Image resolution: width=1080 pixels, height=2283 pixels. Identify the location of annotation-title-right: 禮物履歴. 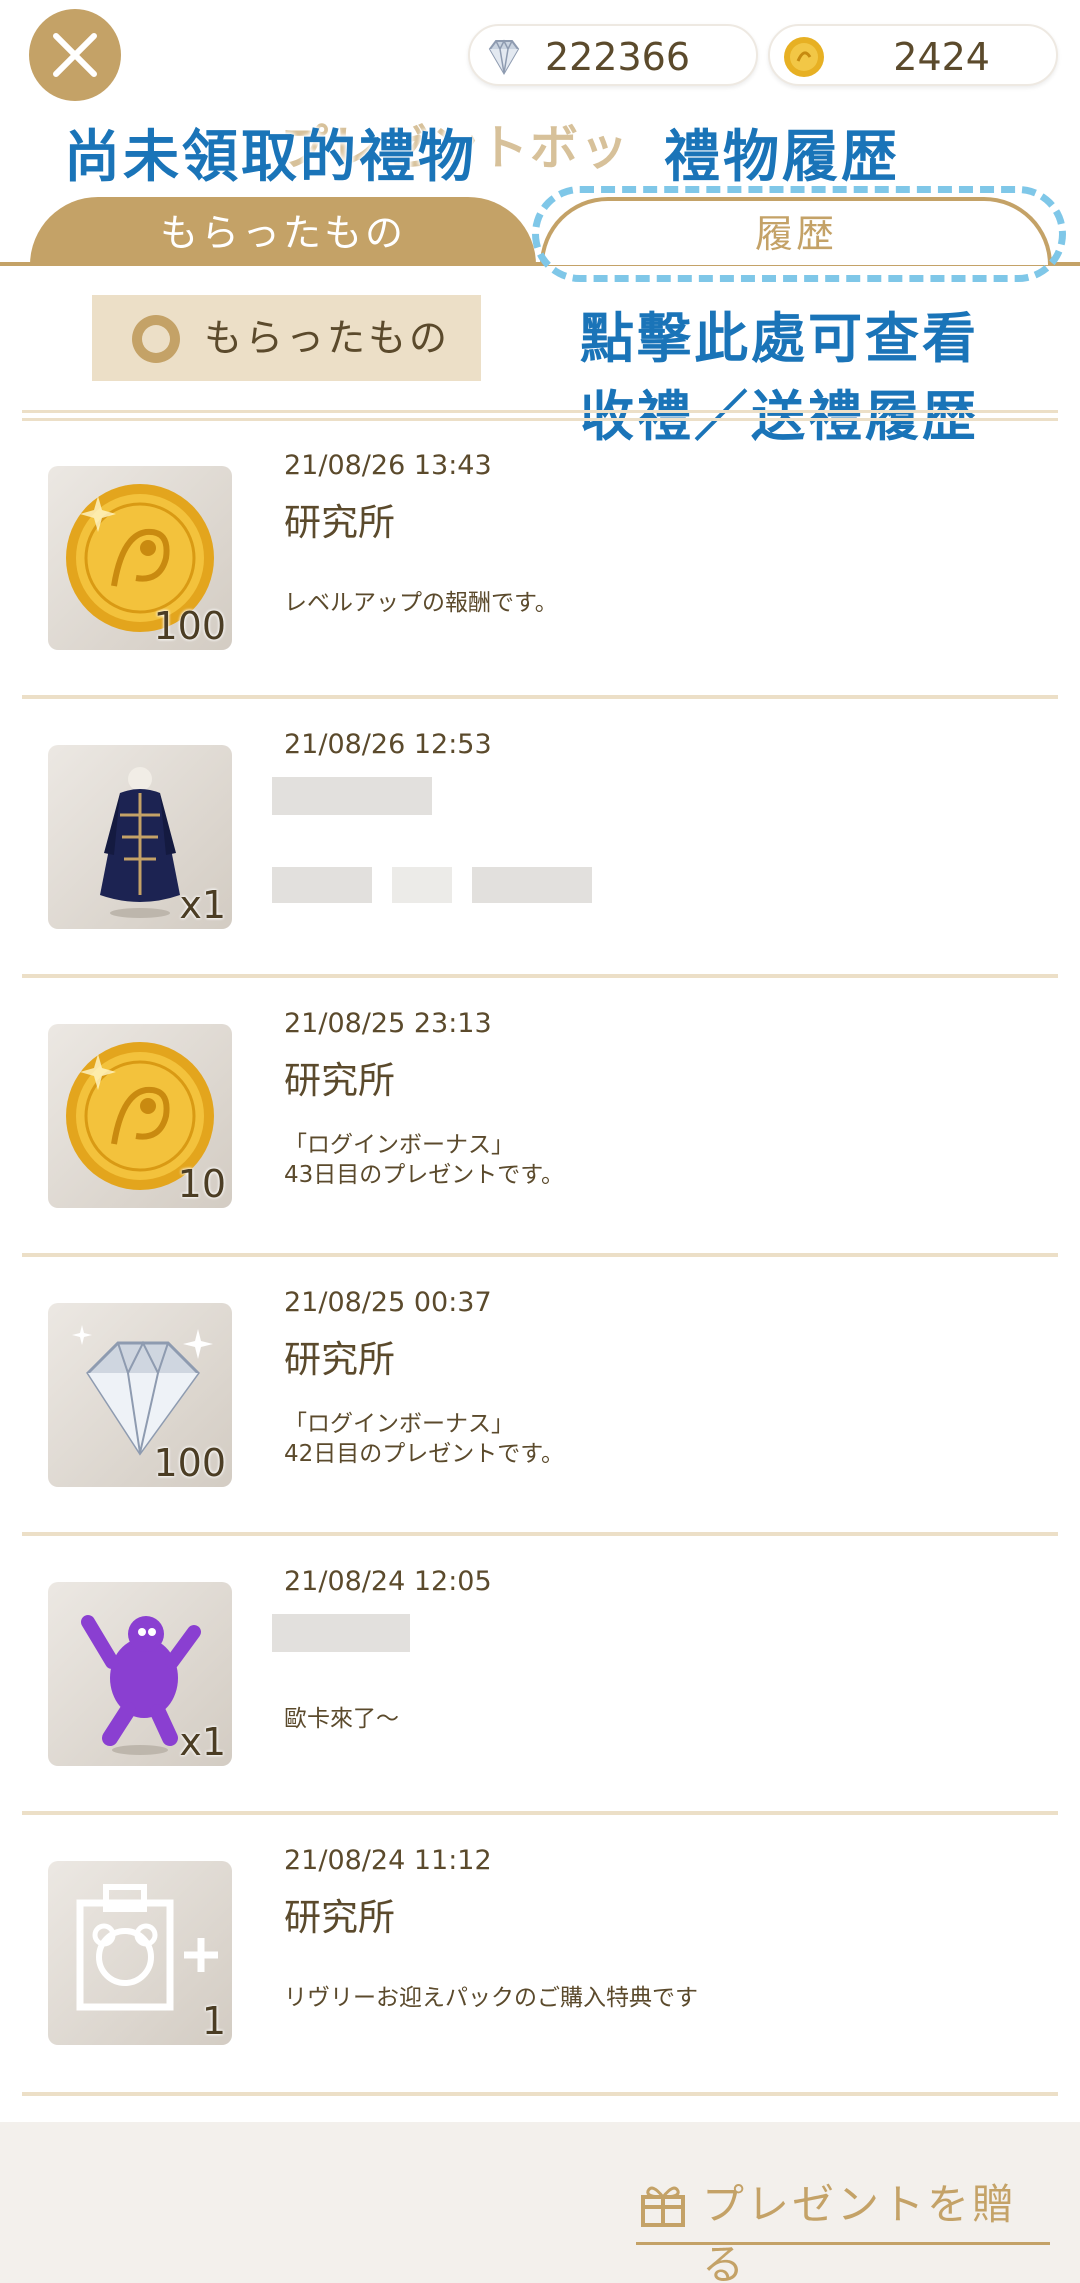
(782, 157).